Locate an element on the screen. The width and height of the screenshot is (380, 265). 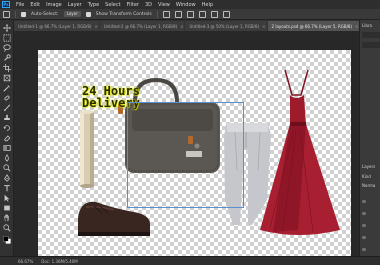
tab-label: Untitled-3 @ 50% (Layer 1, RGB/8) is located at coordinates (224, 26).